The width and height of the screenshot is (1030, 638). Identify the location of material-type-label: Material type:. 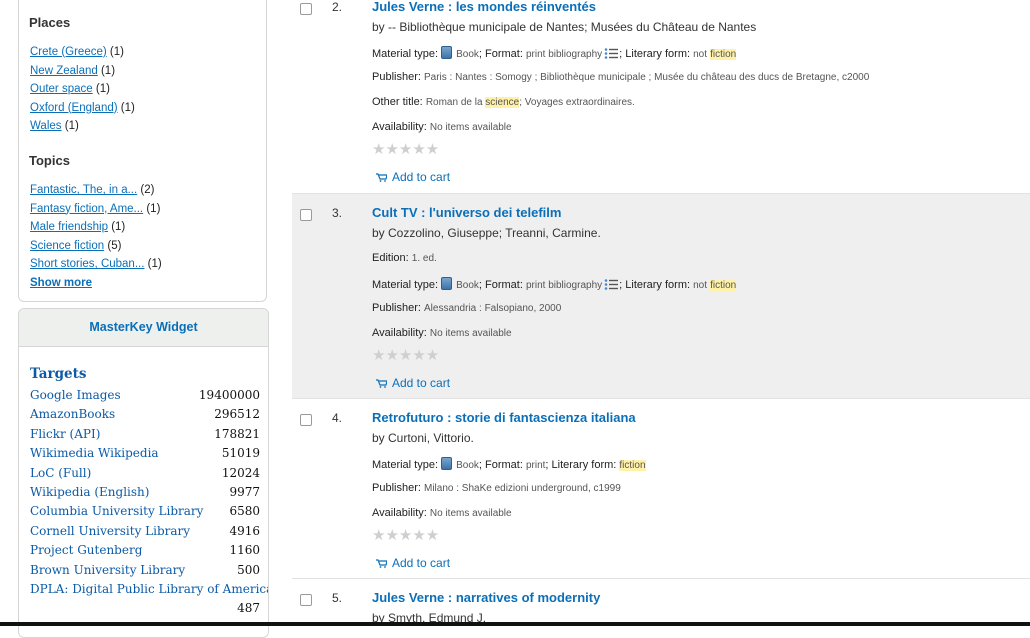
(405, 465).